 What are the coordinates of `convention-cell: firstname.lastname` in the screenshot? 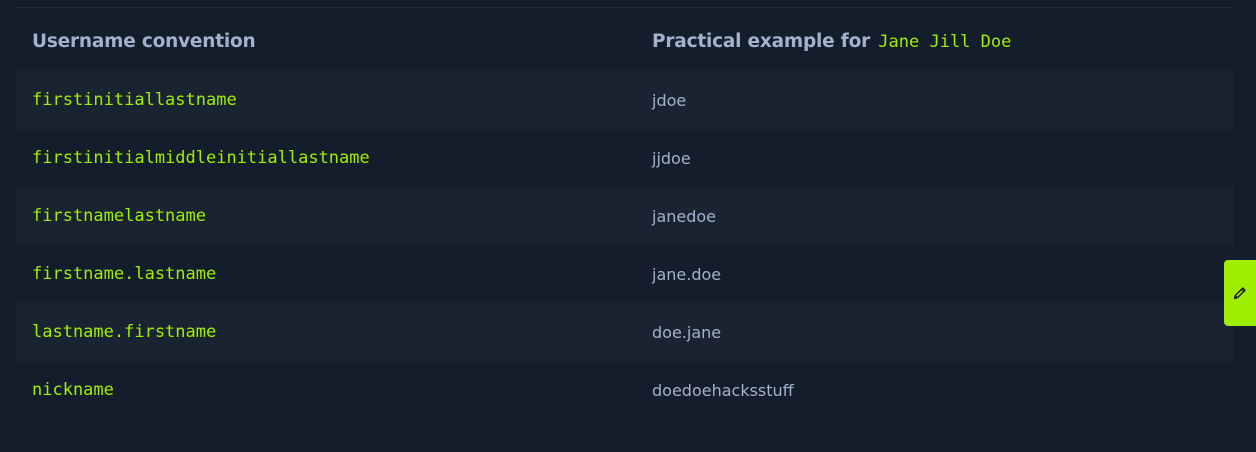 It's located at (326, 274).